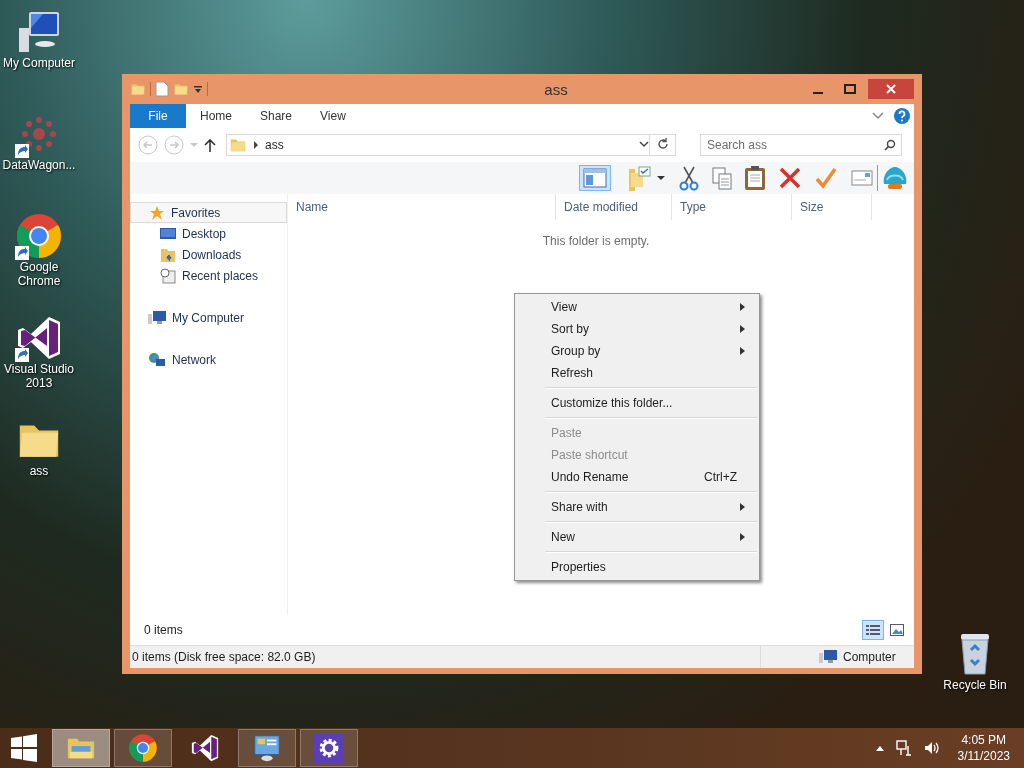  Describe the element at coordinates (862, 178) in the screenshot. I see `card-icon` at that location.